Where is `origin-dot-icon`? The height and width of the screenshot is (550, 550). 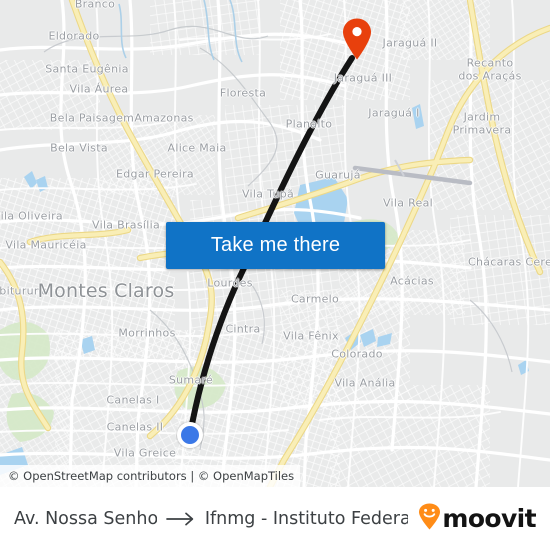 origin-dot-icon is located at coordinates (190, 435).